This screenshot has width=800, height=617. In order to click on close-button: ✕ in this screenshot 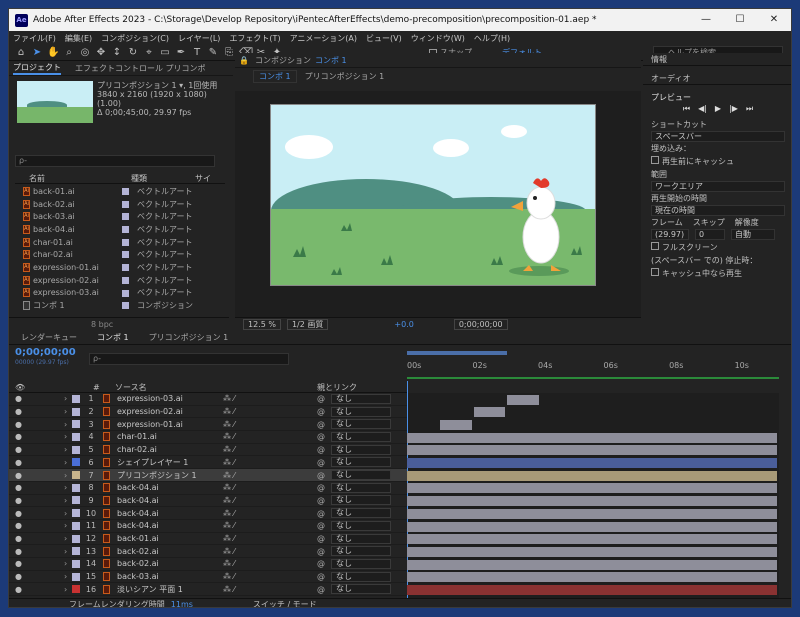, I will do `click(774, 20)`.